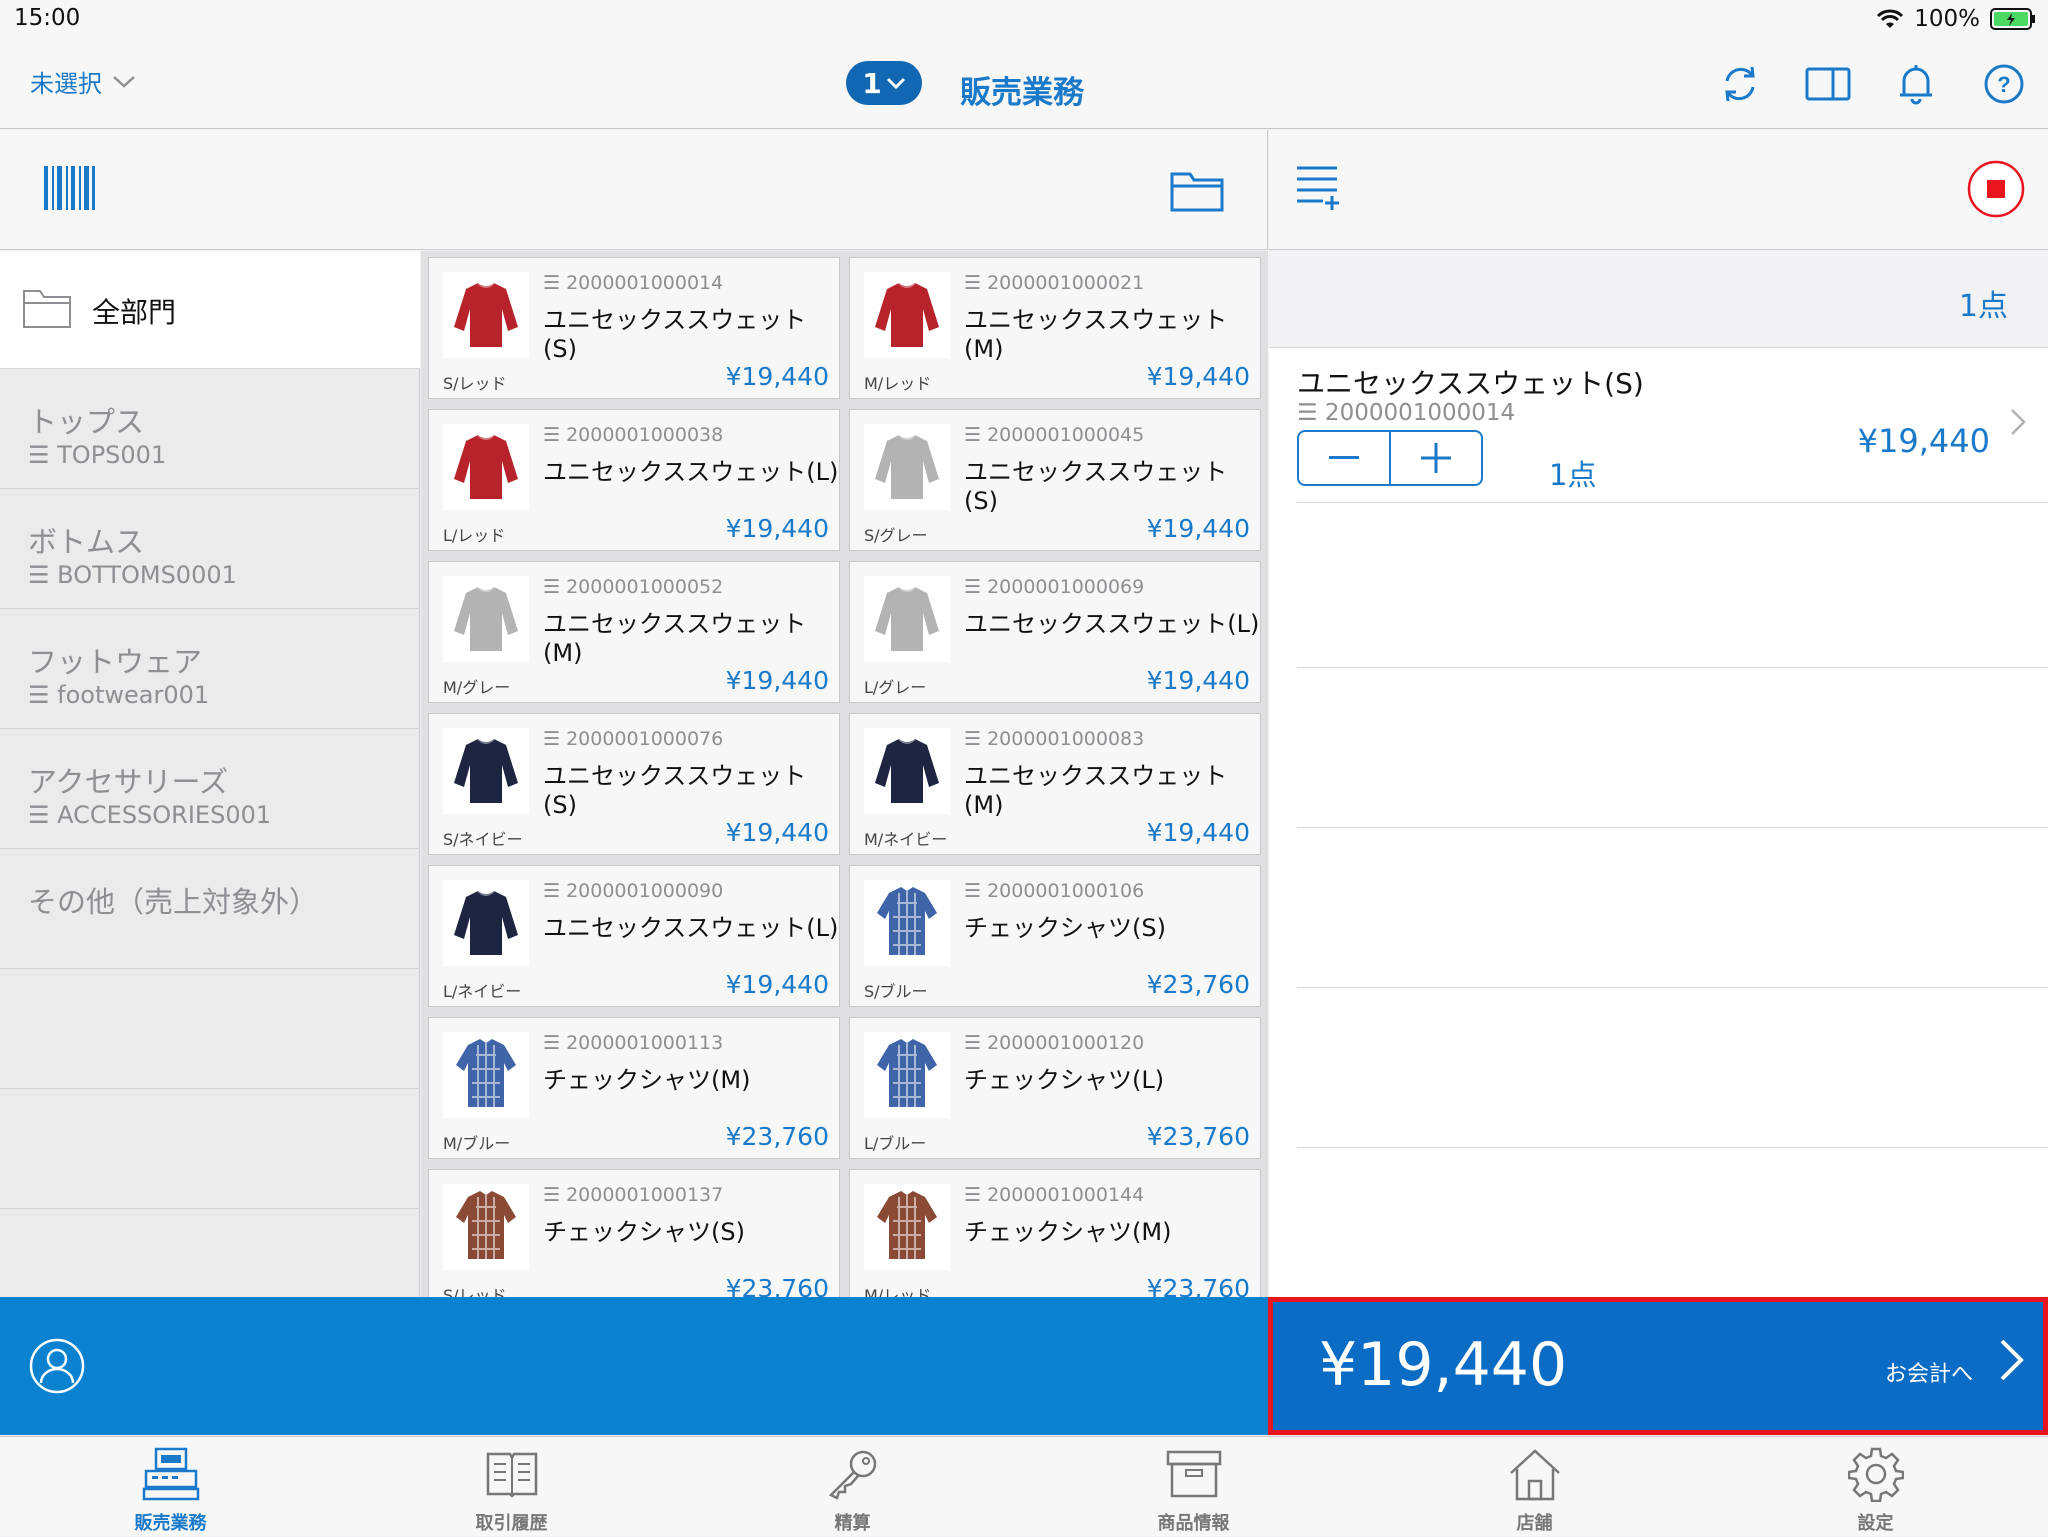  Describe the element at coordinates (1054, 587) in the screenshot. I see `product-code: ☰ 2000001000069` at that location.